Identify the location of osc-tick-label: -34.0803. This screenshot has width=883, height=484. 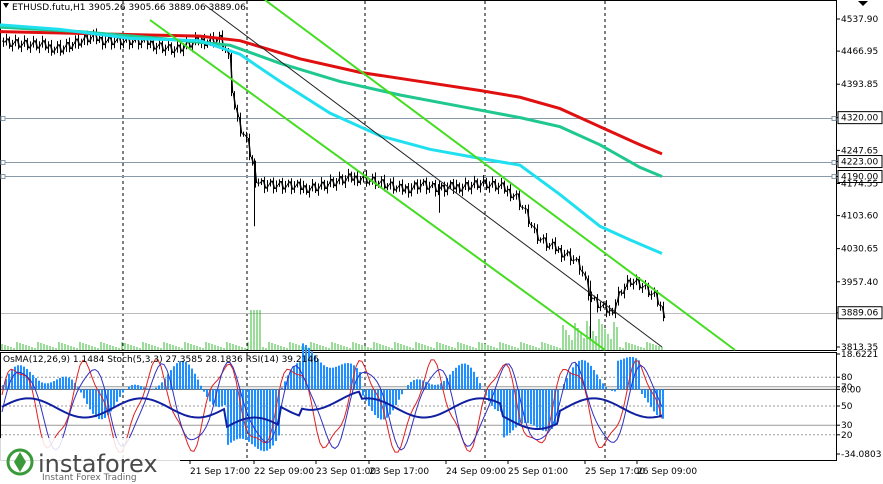
(861, 455).